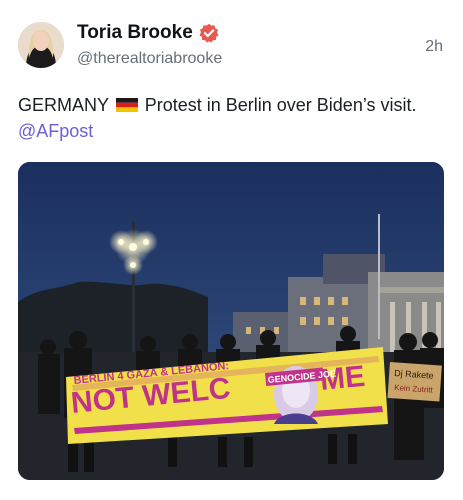 The image size is (463, 500). I want to click on germany-flag-icon, so click(126, 102).